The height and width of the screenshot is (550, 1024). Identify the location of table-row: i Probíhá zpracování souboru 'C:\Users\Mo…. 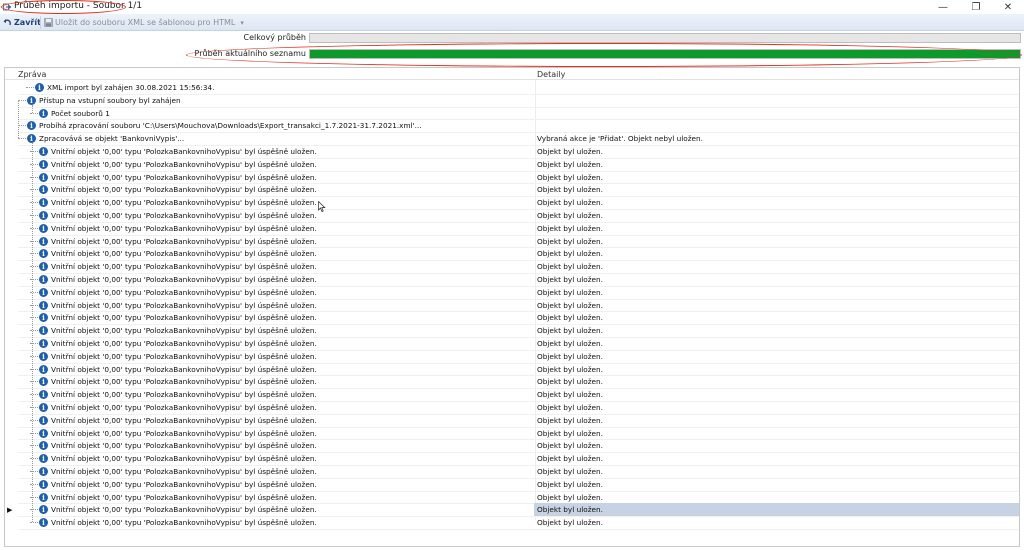
(512, 125).